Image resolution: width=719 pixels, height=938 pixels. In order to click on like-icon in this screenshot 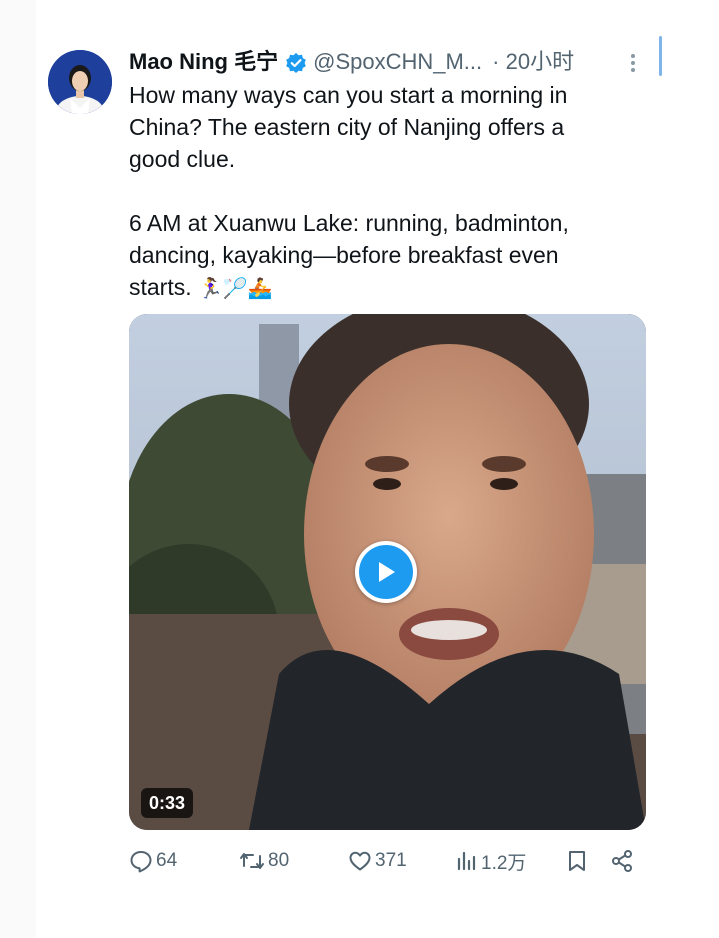, I will do `click(360, 861)`.